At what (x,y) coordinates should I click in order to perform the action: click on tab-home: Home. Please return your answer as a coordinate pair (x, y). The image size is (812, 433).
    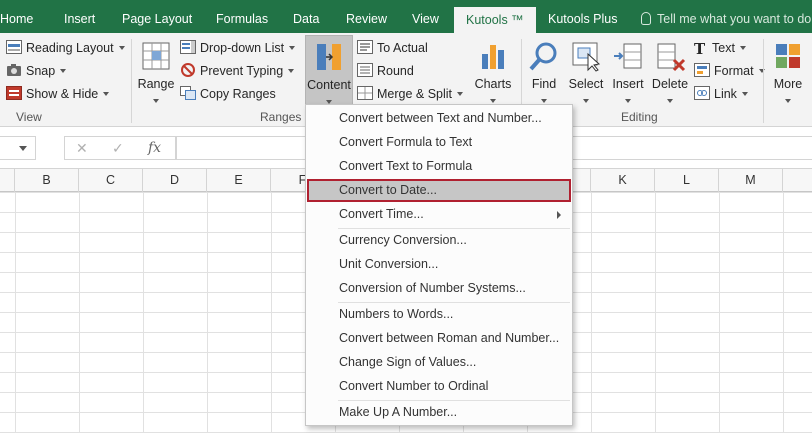
    Looking at the image, I should click on (16, 16).